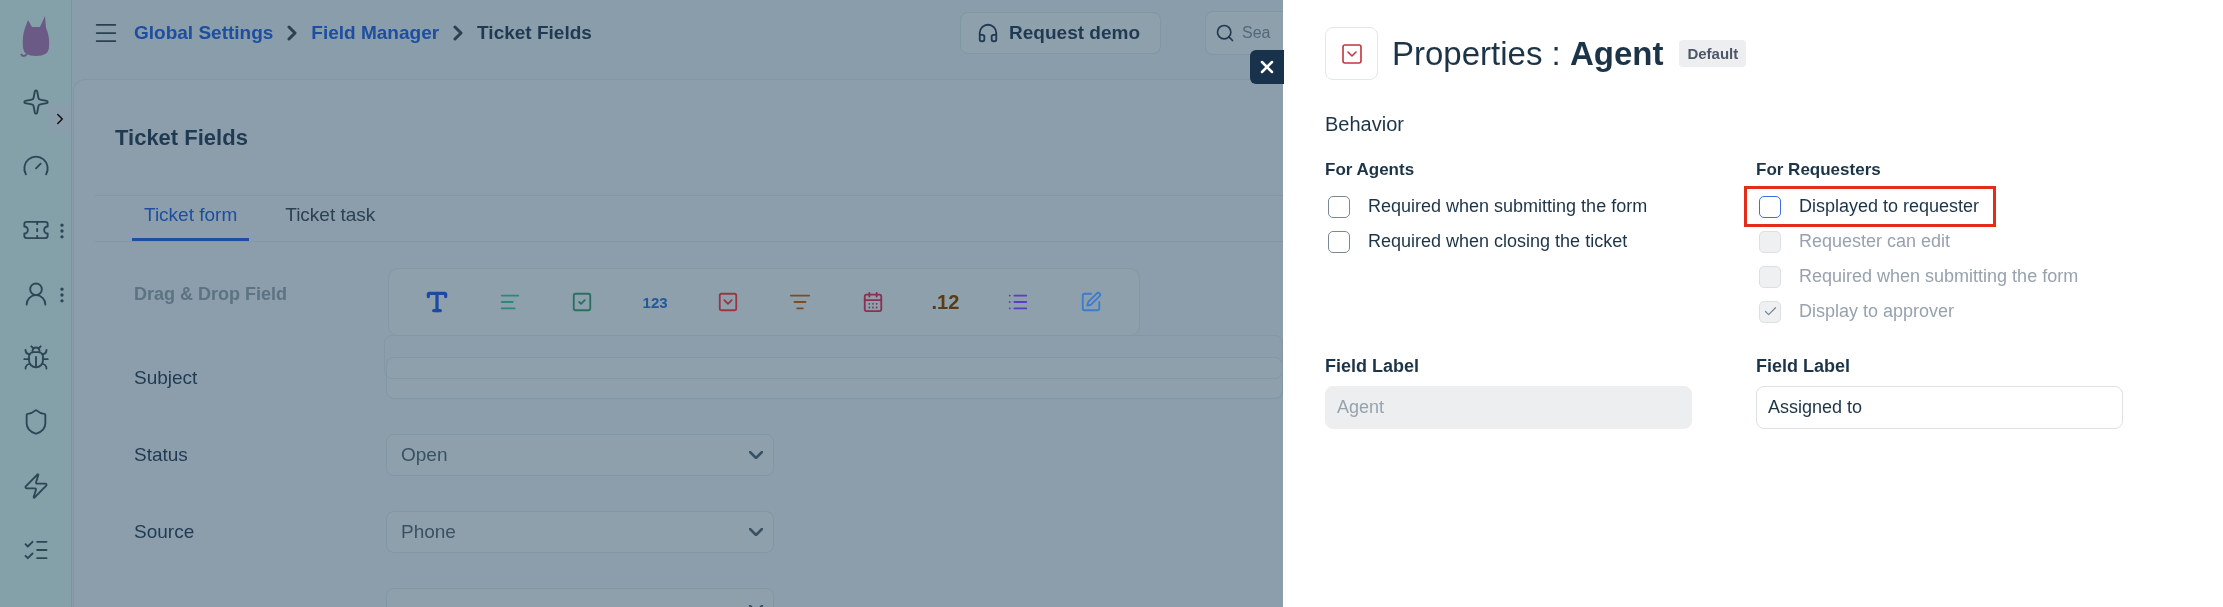 Image resolution: width=2223 pixels, height=607 pixels. What do you see at coordinates (161, 454) in the screenshot?
I see `field-label: Status` at bounding box center [161, 454].